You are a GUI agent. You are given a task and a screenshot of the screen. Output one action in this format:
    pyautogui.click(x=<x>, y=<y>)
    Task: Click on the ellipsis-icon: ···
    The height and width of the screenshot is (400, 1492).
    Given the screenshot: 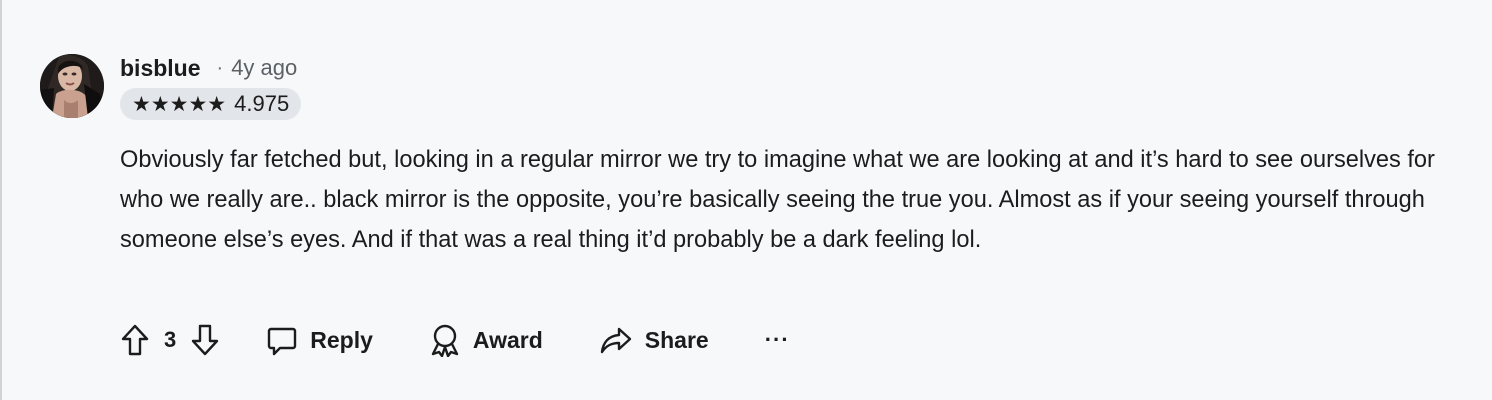 What is the action you would take?
    pyautogui.click(x=777, y=339)
    